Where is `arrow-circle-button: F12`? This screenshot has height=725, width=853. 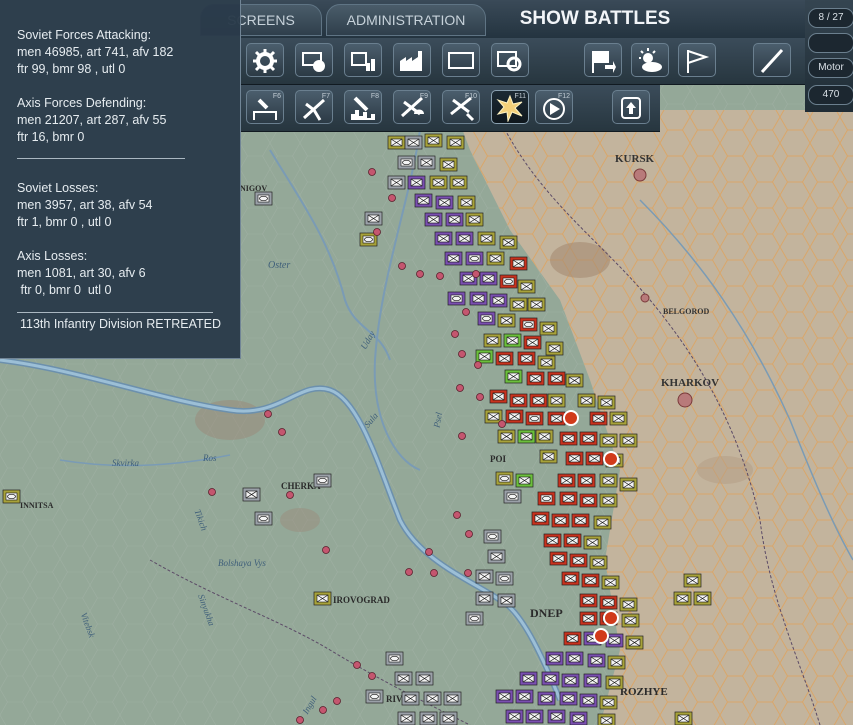
arrow-circle-button: F12 is located at coordinates (554, 107).